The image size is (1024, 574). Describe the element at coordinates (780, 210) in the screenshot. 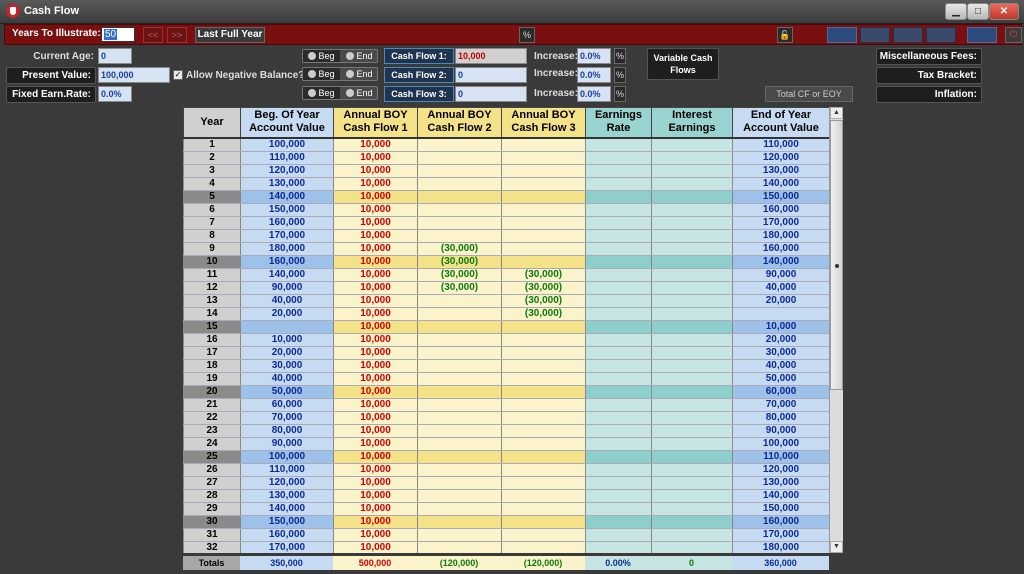

I see `cell-end-value: 160,000` at that location.